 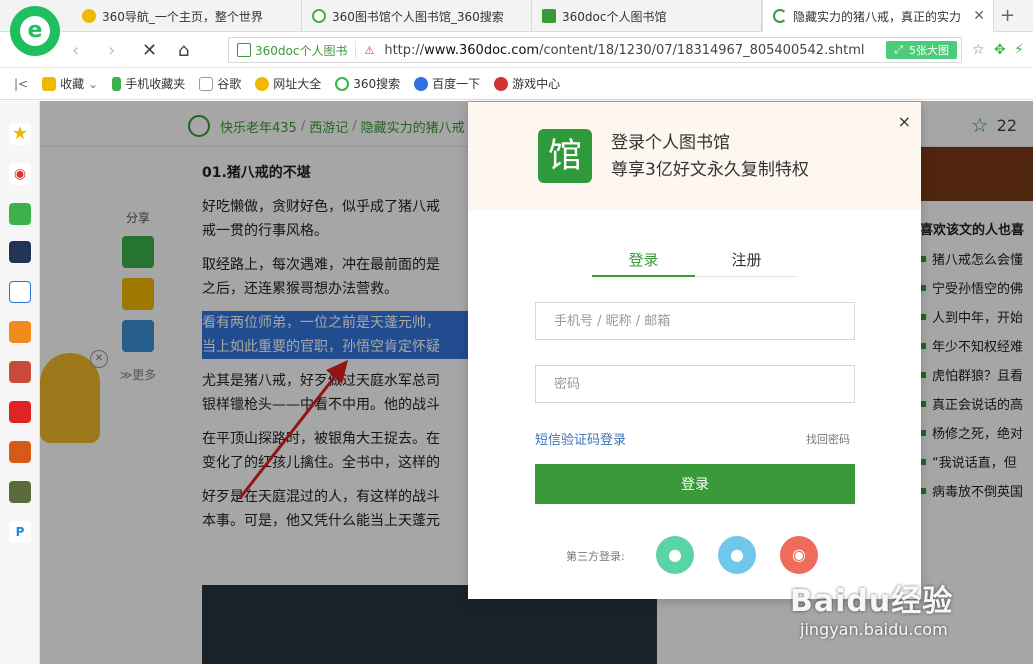 I want to click on tab-label: 360doc个人图书馆, so click(x=614, y=16).